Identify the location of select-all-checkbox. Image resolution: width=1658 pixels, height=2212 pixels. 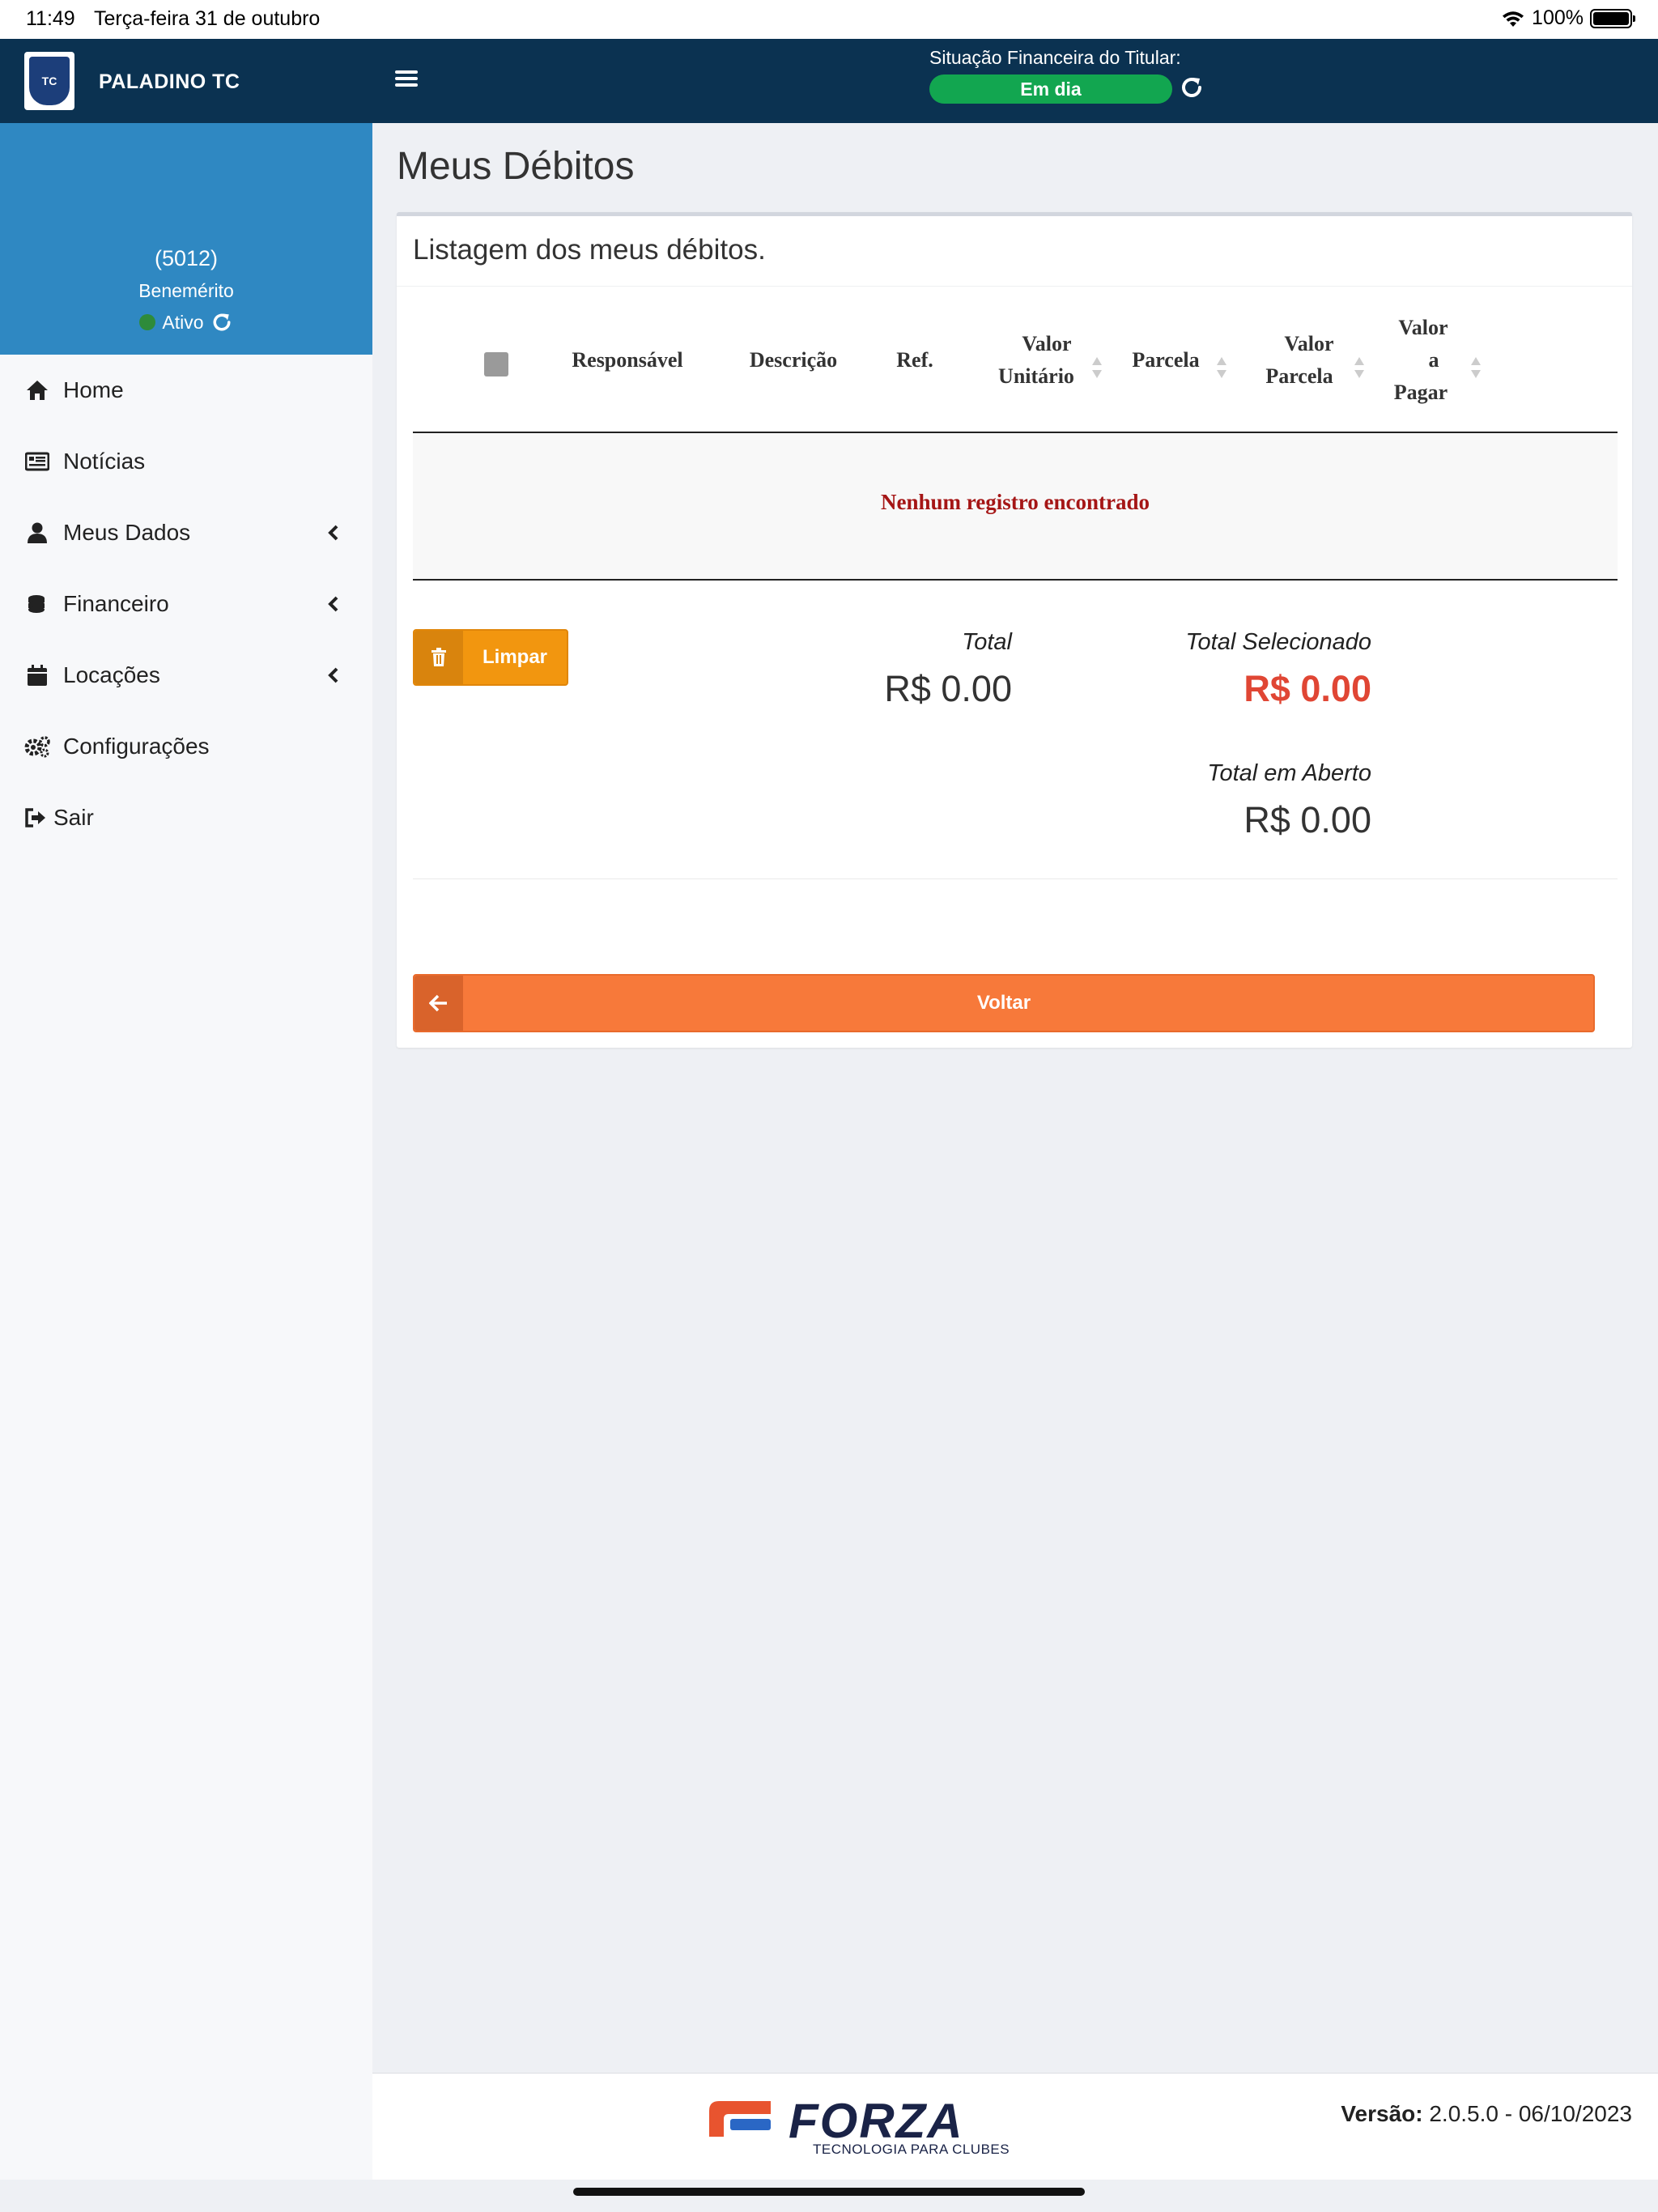
(496, 364).